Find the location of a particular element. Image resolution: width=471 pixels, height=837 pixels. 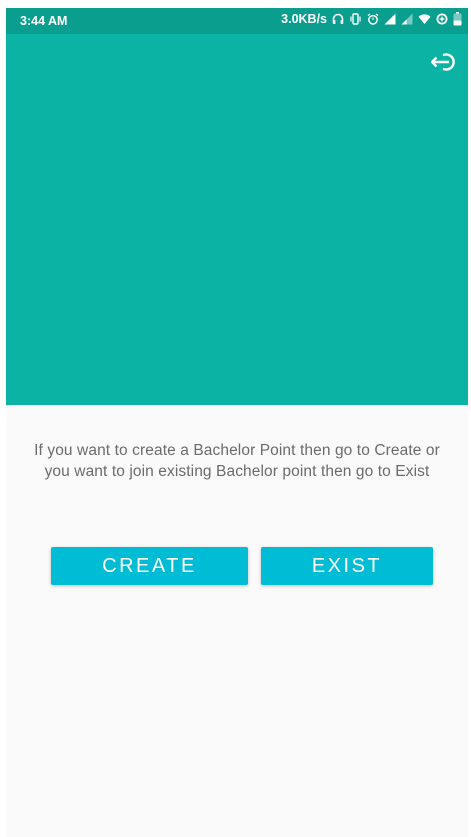

exist-button: EXIST is located at coordinates (347, 566).